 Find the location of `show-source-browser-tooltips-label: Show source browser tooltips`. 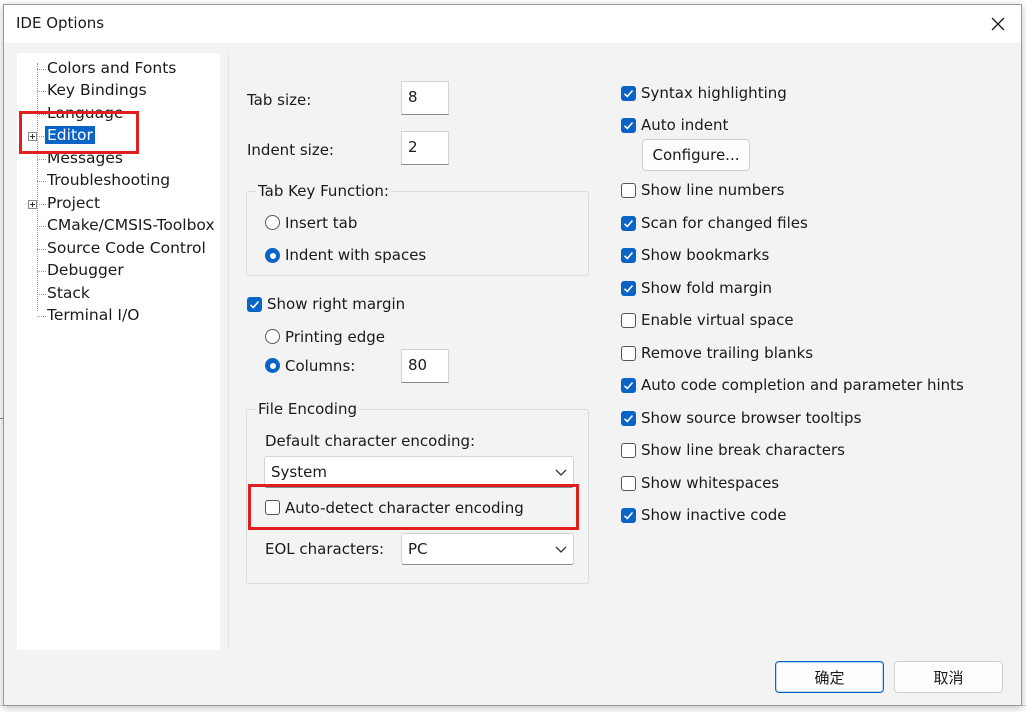

show-source-browser-tooltips-label: Show source browser tooltips is located at coordinates (751, 418).